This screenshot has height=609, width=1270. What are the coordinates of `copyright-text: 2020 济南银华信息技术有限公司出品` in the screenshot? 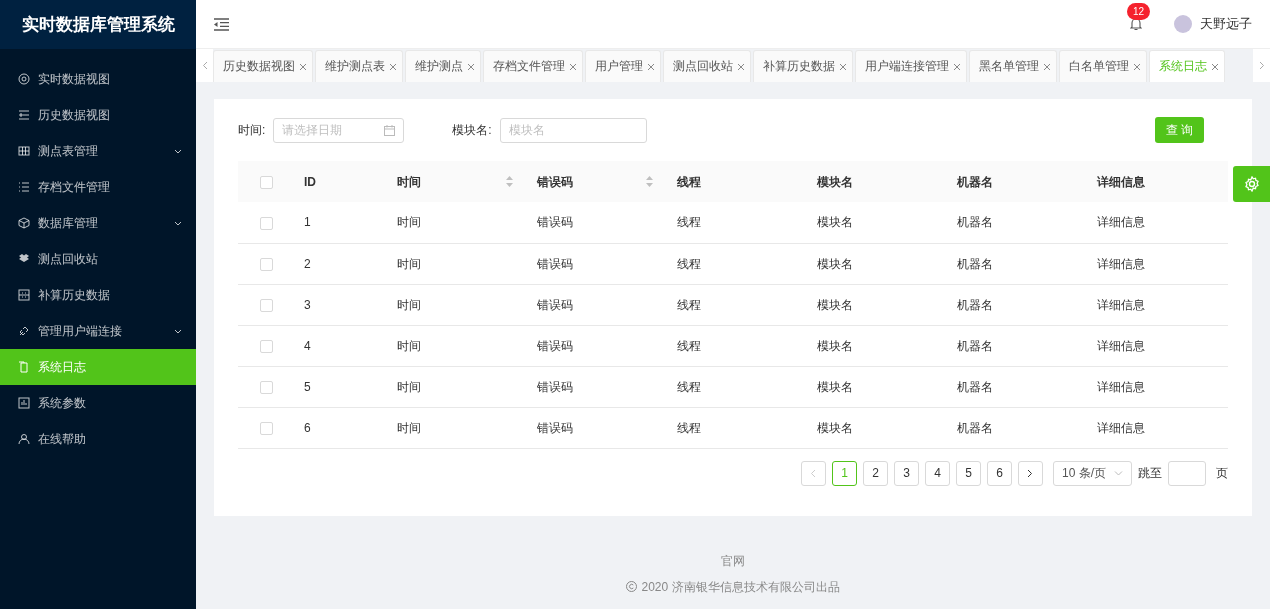 It's located at (740, 587).